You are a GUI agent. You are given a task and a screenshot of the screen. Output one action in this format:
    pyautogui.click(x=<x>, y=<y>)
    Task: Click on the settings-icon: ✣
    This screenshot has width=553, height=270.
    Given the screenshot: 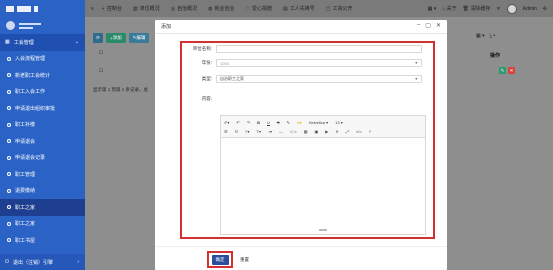 What is the action you would take?
    pyautogui.click(x=545, y=9)
    